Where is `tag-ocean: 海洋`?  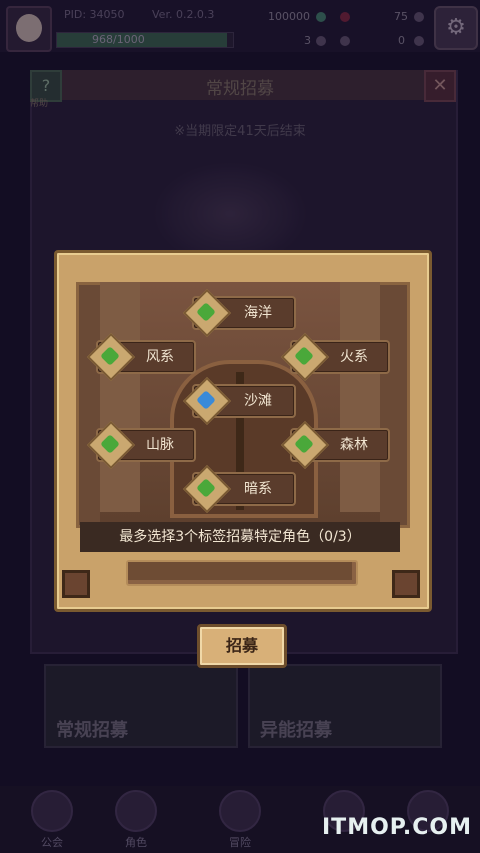
tag-ocean: 海洋 is located at coordinates (239, 313).